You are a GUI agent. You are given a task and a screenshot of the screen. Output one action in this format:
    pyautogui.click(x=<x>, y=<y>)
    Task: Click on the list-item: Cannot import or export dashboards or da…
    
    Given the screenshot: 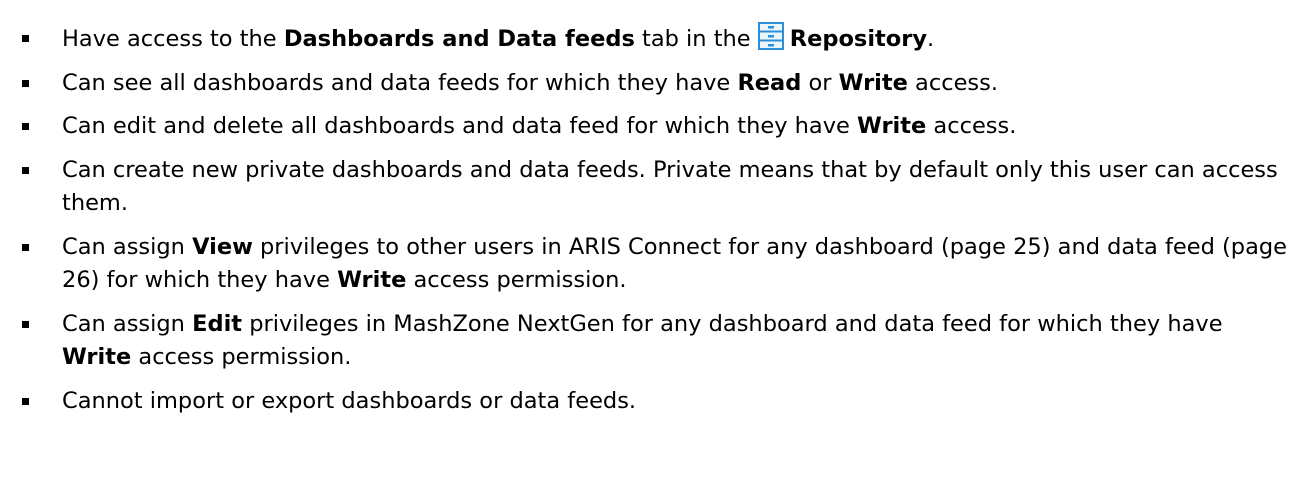 What is the action you would take?
    pyautogui.click(x=649, y=402)
    